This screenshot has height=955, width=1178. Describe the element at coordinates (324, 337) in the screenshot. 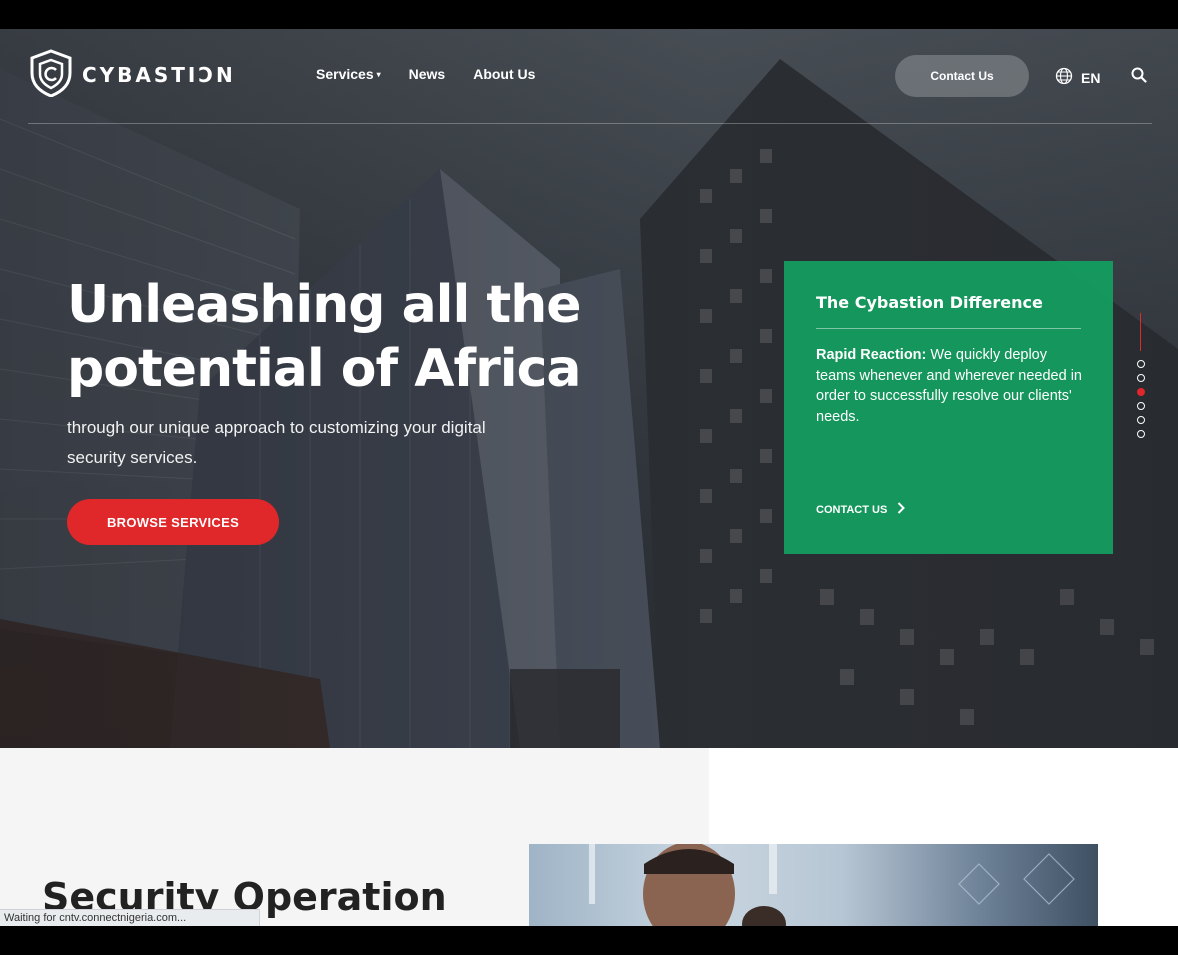

I see `hero-title: Unleashing all the potential of Africa` at that location.